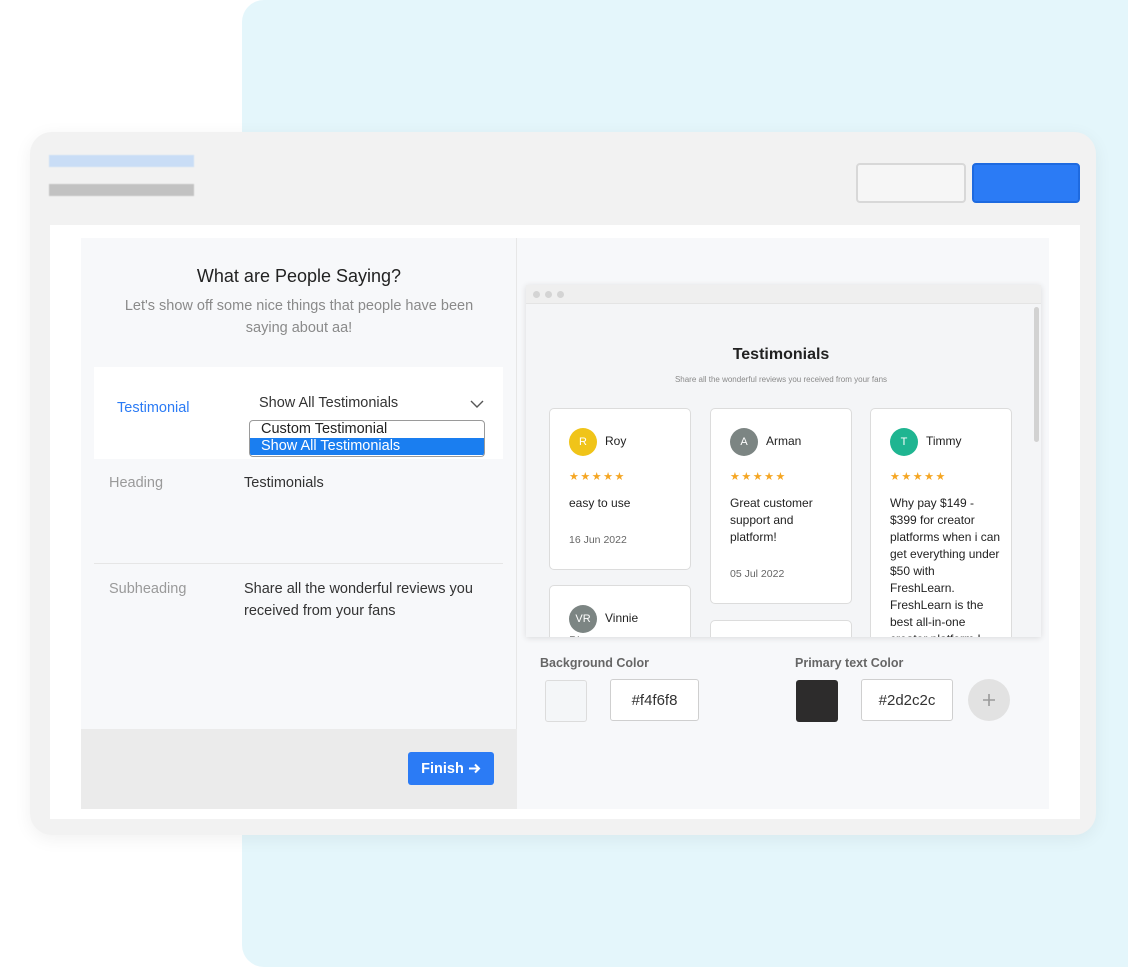 This screenshot has width=1128, height=967. What do you see at coordinates (781, 628) in the screenshot?
I see `testimonial-card` at bounding box center [781, 628].